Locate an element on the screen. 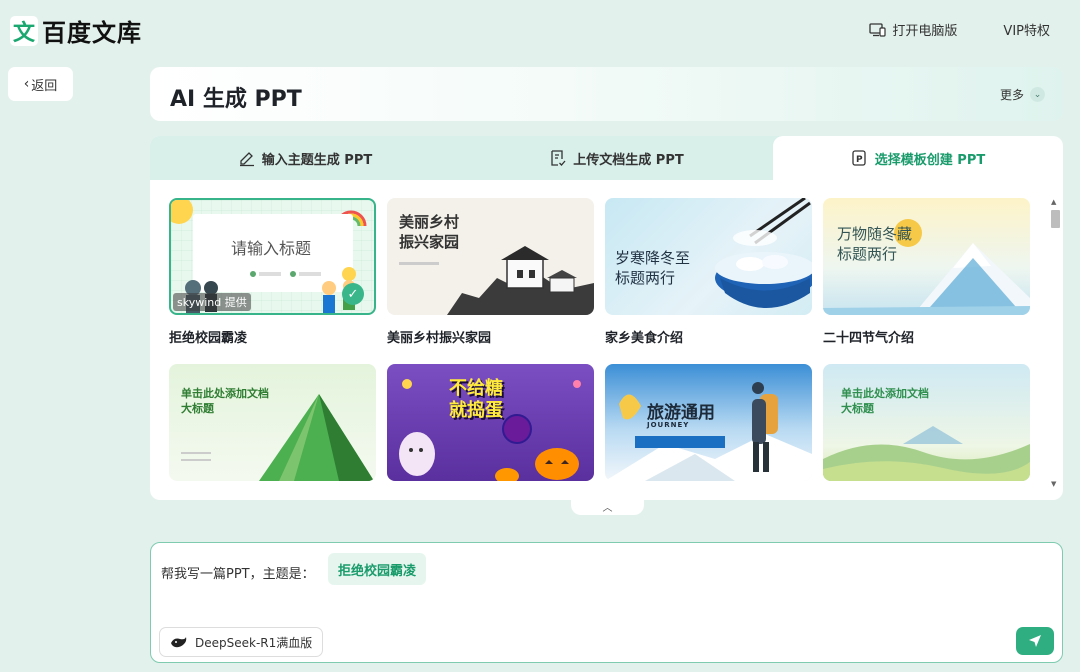  ppt-template-icon: P is located at coordinates (859, 158).